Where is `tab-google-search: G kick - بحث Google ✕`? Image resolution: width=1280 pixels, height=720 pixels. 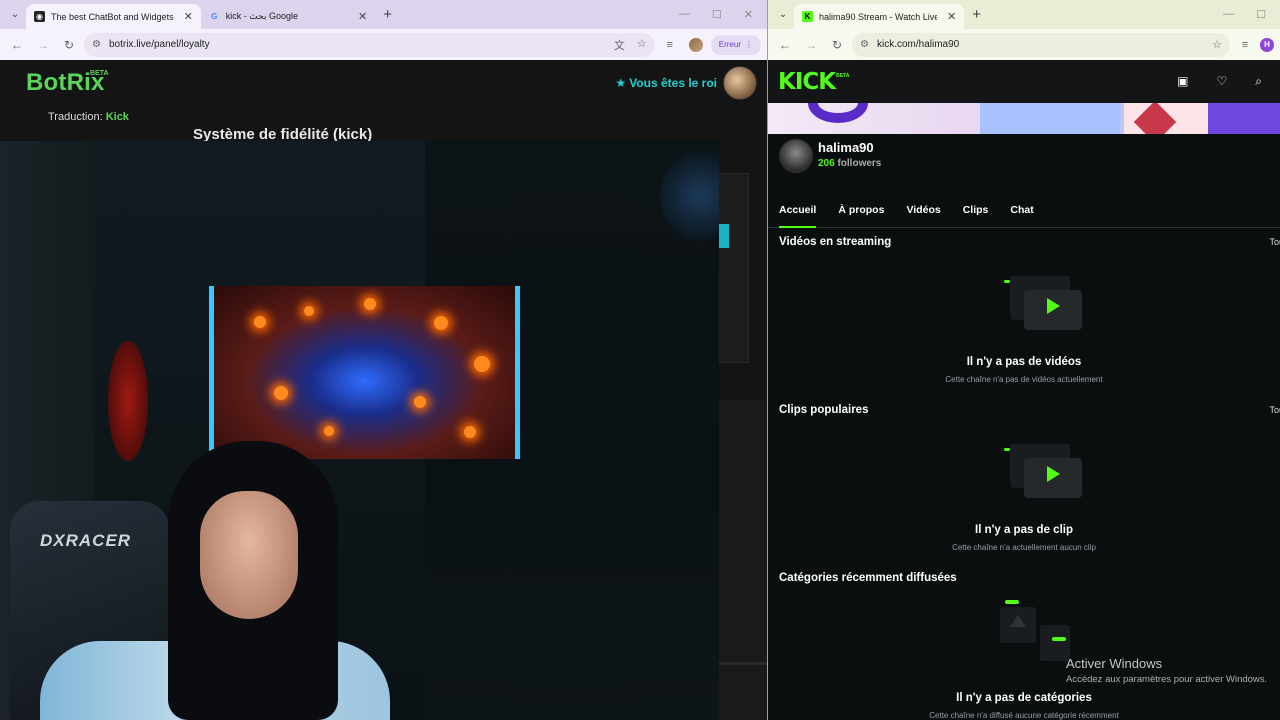 tab-google-search: G kick - بحث Google ✕ is located at coordinates (288, 16).